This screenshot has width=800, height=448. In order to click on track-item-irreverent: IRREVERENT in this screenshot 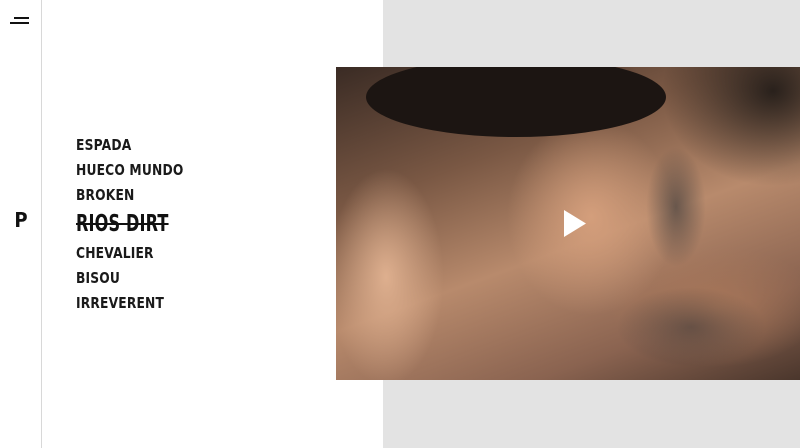, I will do `click(130, 303)`.